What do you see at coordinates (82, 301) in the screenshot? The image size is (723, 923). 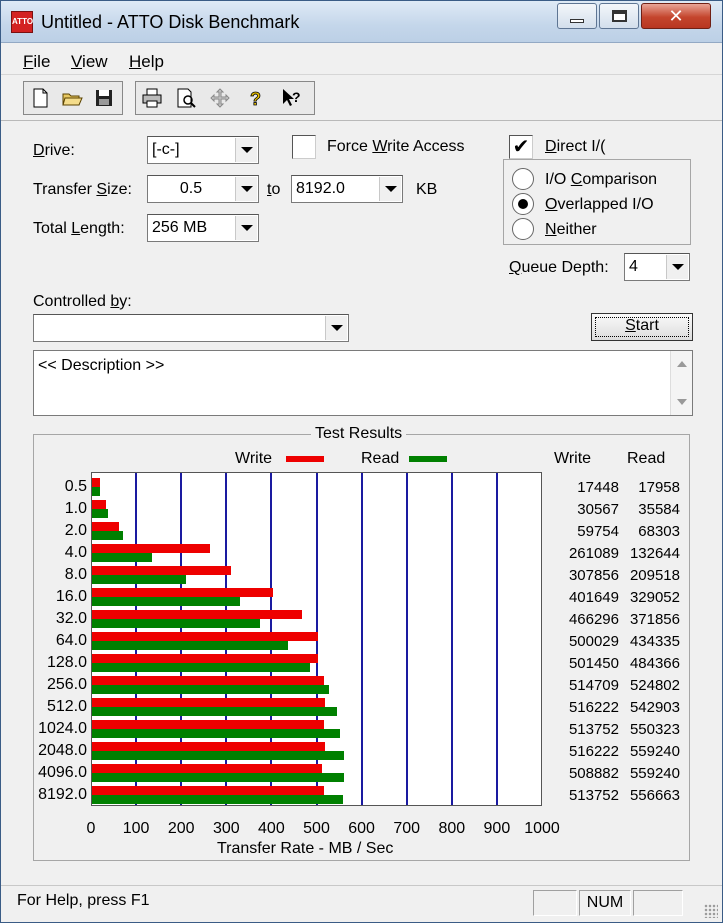 I see `controlled-by-label: Controlled by:` at bounding box center [82, 301].